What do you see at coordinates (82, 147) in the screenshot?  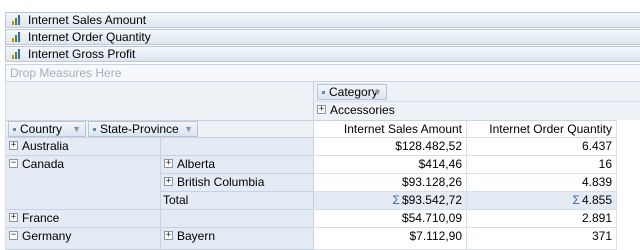 I see `row-header-country: + Australia` at bounding box center [82, 147].